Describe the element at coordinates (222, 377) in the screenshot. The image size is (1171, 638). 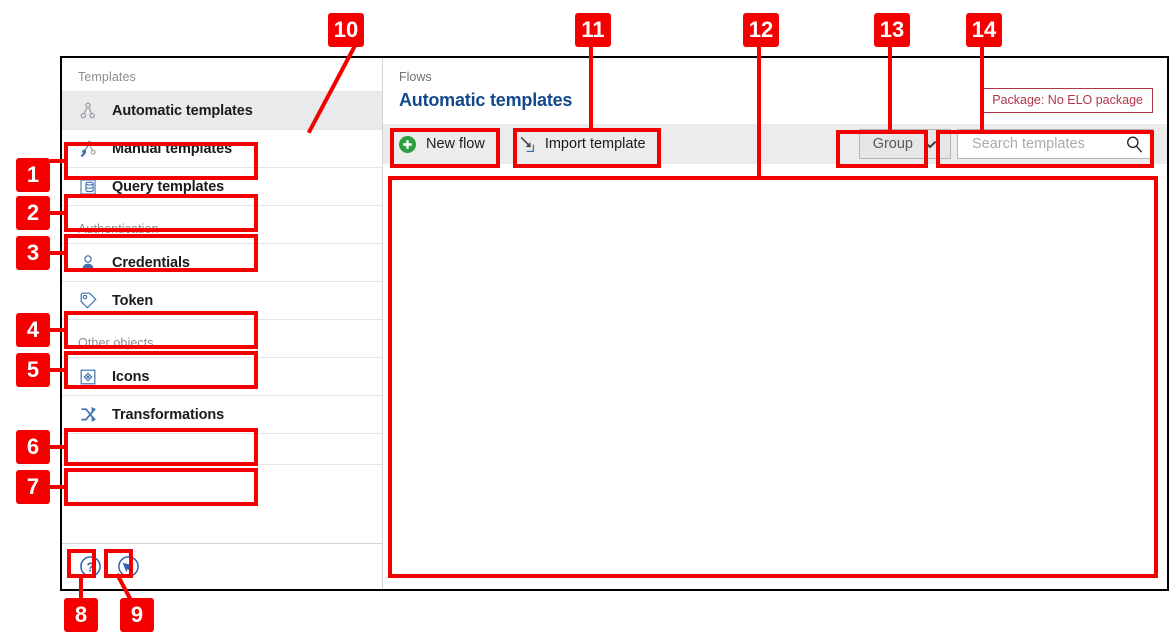
I see `sidebar-item-icons: Icons` at that location.